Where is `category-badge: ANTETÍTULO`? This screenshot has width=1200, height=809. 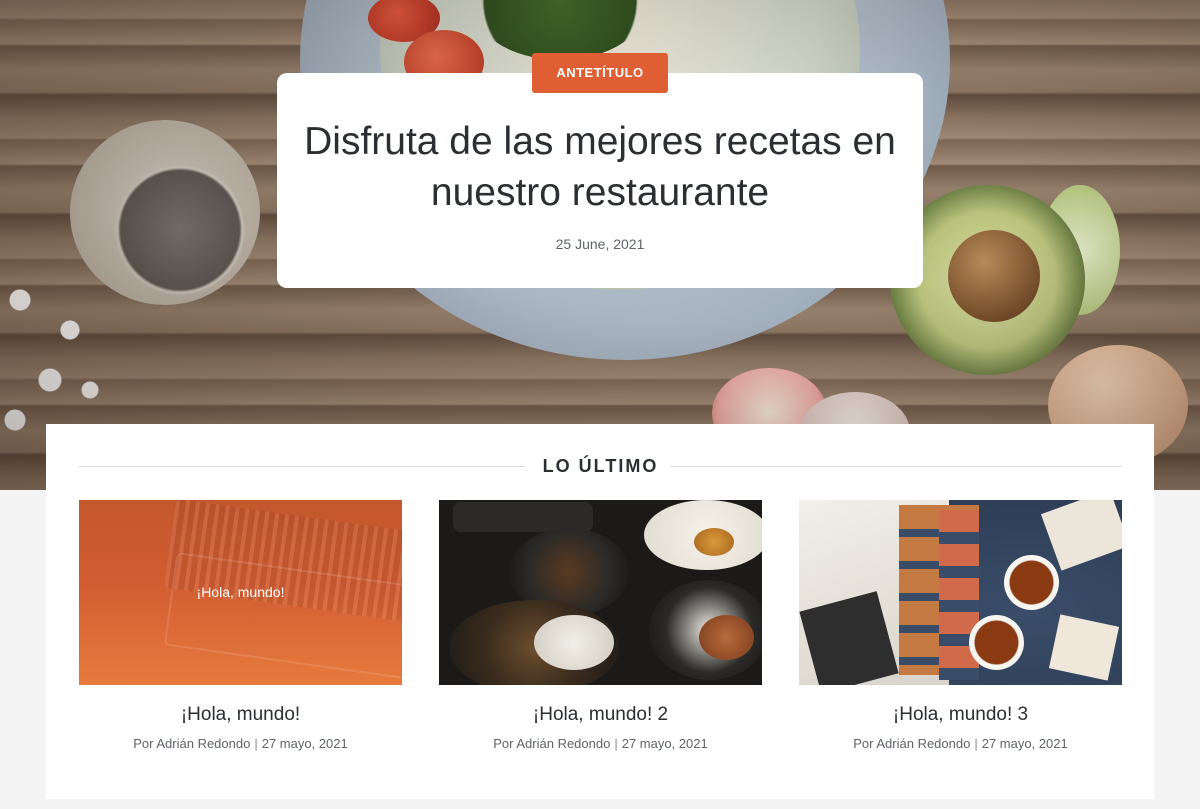 category-badge: ANTETÍTULO is located at coordinates (600, 73).